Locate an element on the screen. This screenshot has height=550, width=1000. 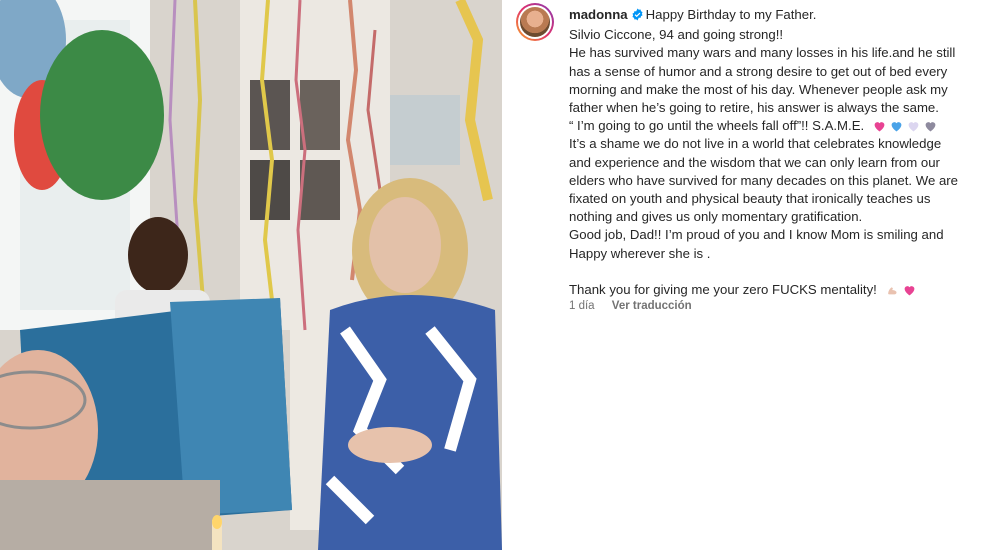
timestamp: 1 día is located at coordinates (582, 306).